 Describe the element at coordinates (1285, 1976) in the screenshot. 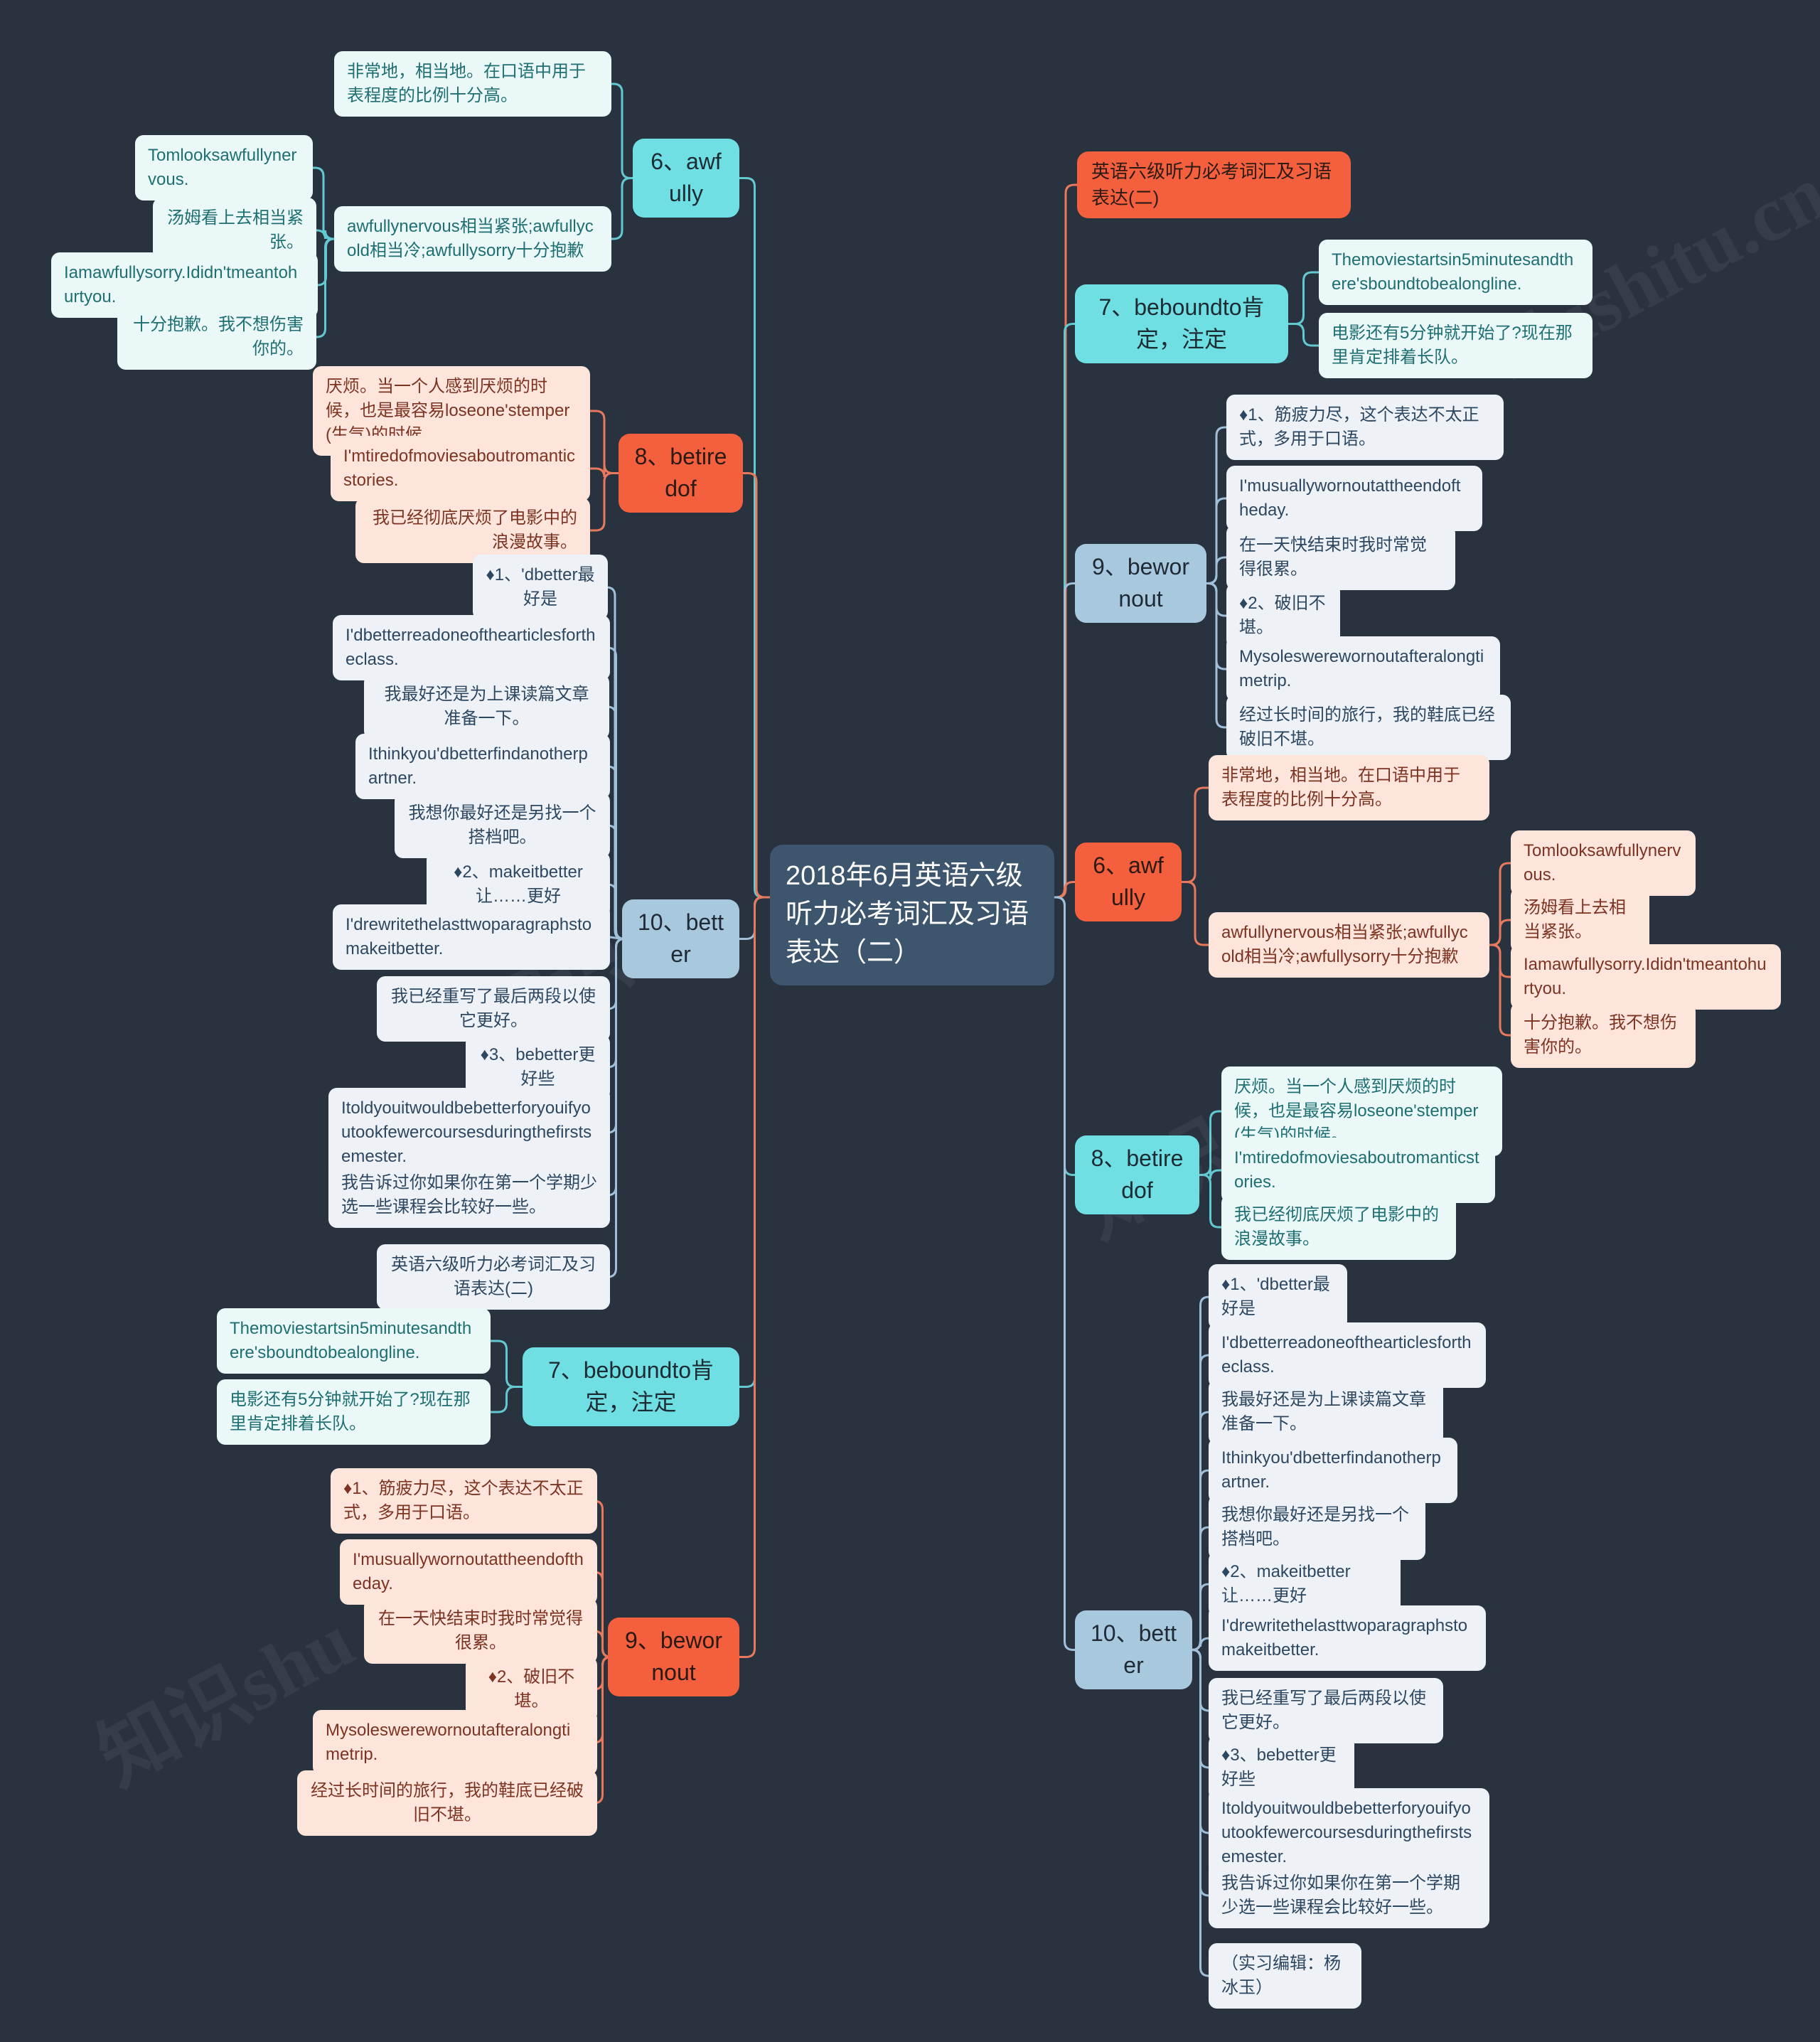

I see `leaf-node: （实习编辑：杨冰玉）` at that location.